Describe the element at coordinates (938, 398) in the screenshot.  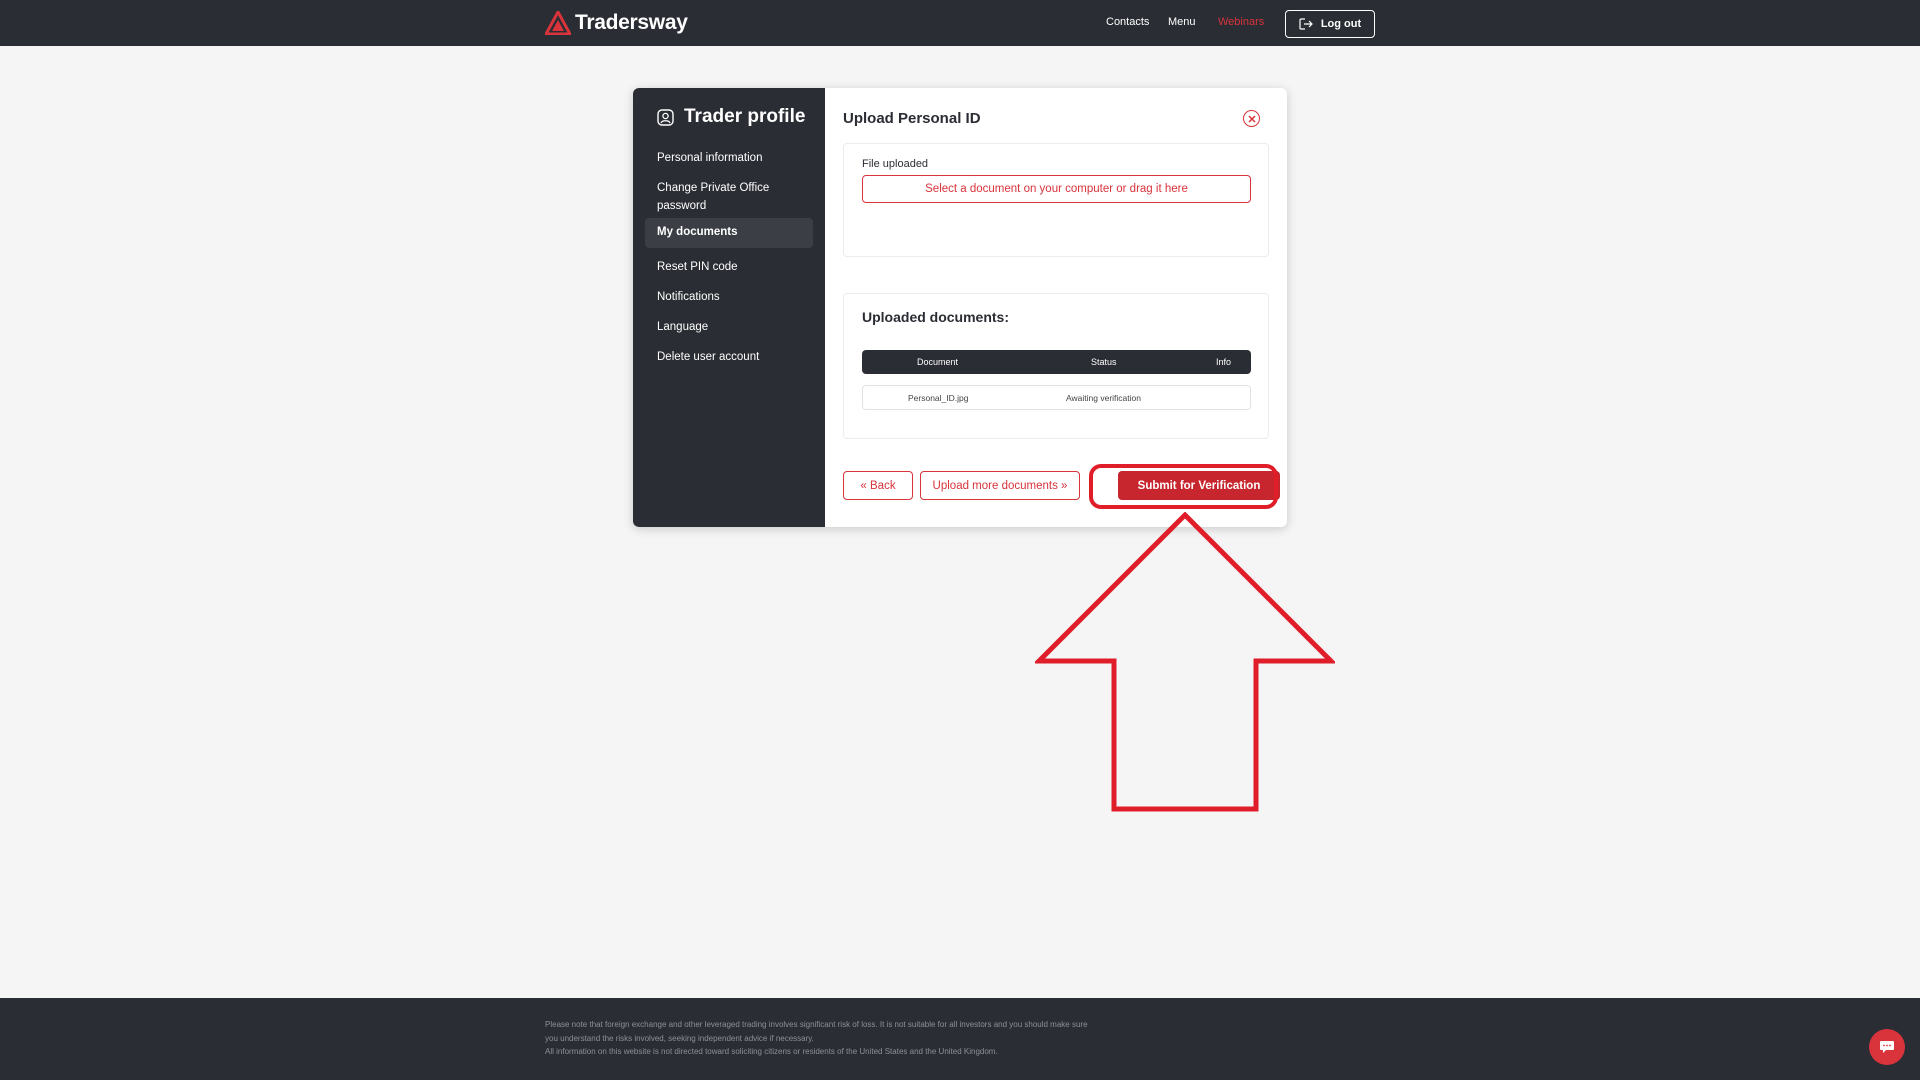
I see `document-name-cell: Personal_ID.jpg` at that location.